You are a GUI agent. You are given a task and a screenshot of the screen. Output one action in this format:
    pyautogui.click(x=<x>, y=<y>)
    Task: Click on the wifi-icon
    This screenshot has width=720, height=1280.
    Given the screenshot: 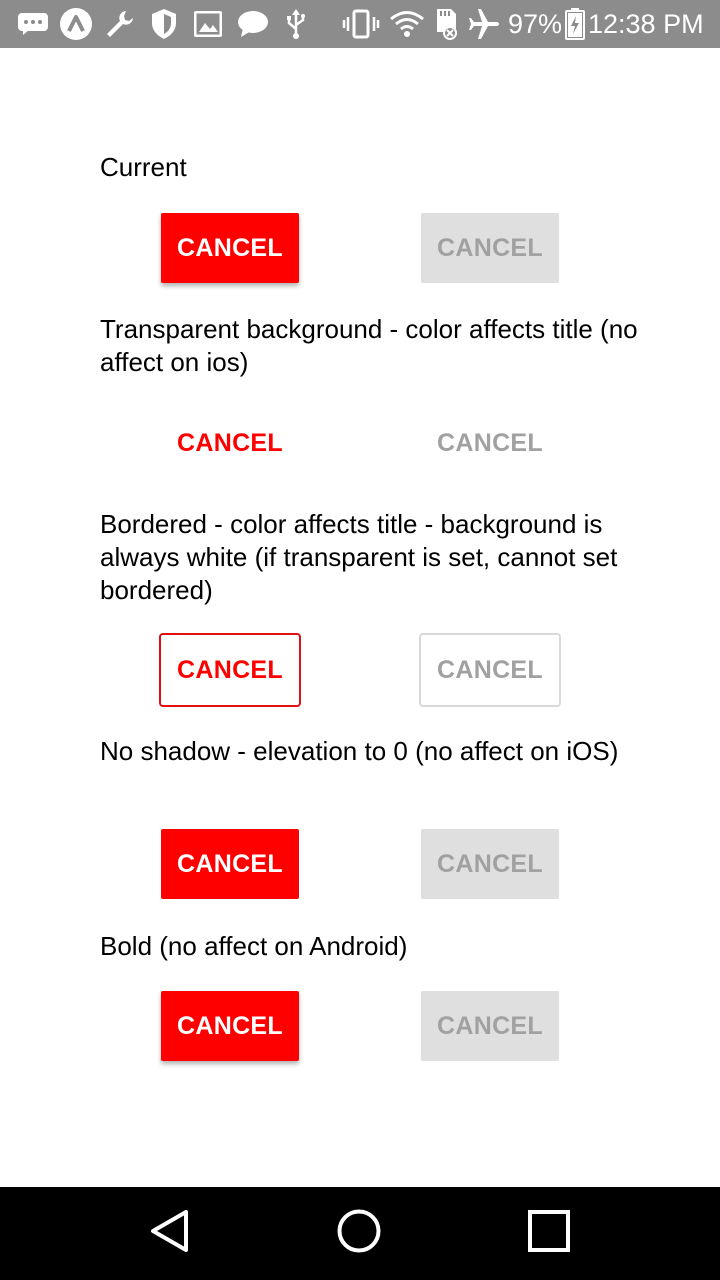 What is the action you would take?
    pyautogui.click(x=407, y=24)
    